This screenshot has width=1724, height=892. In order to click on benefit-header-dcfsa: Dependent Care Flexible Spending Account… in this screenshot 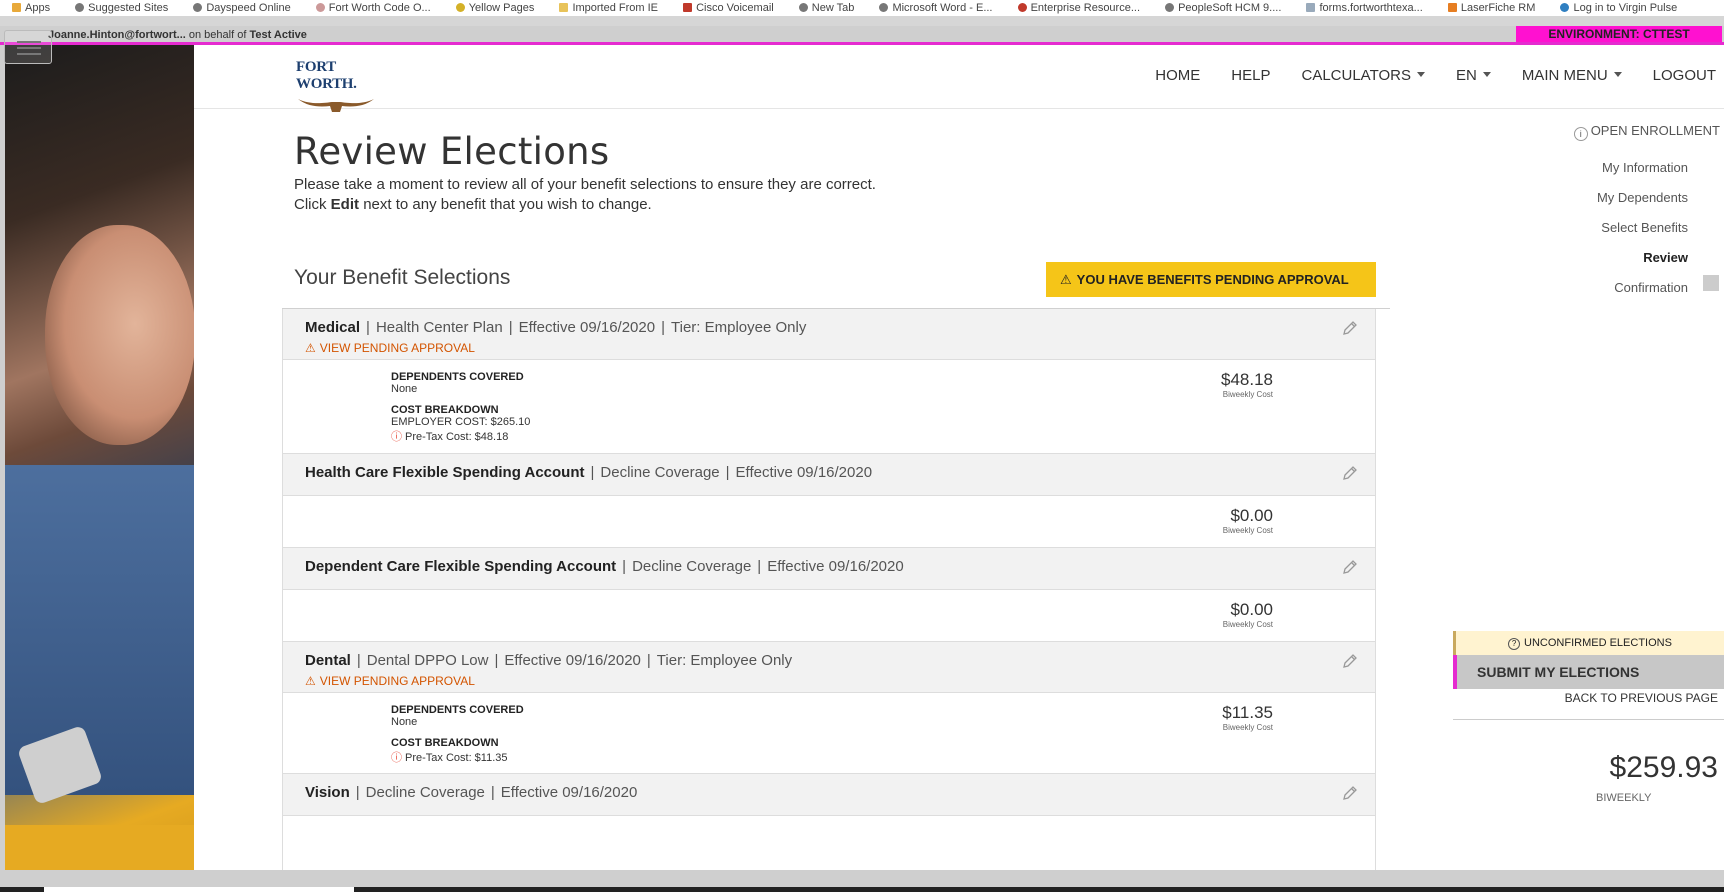, I will do `click(829, 569)`.